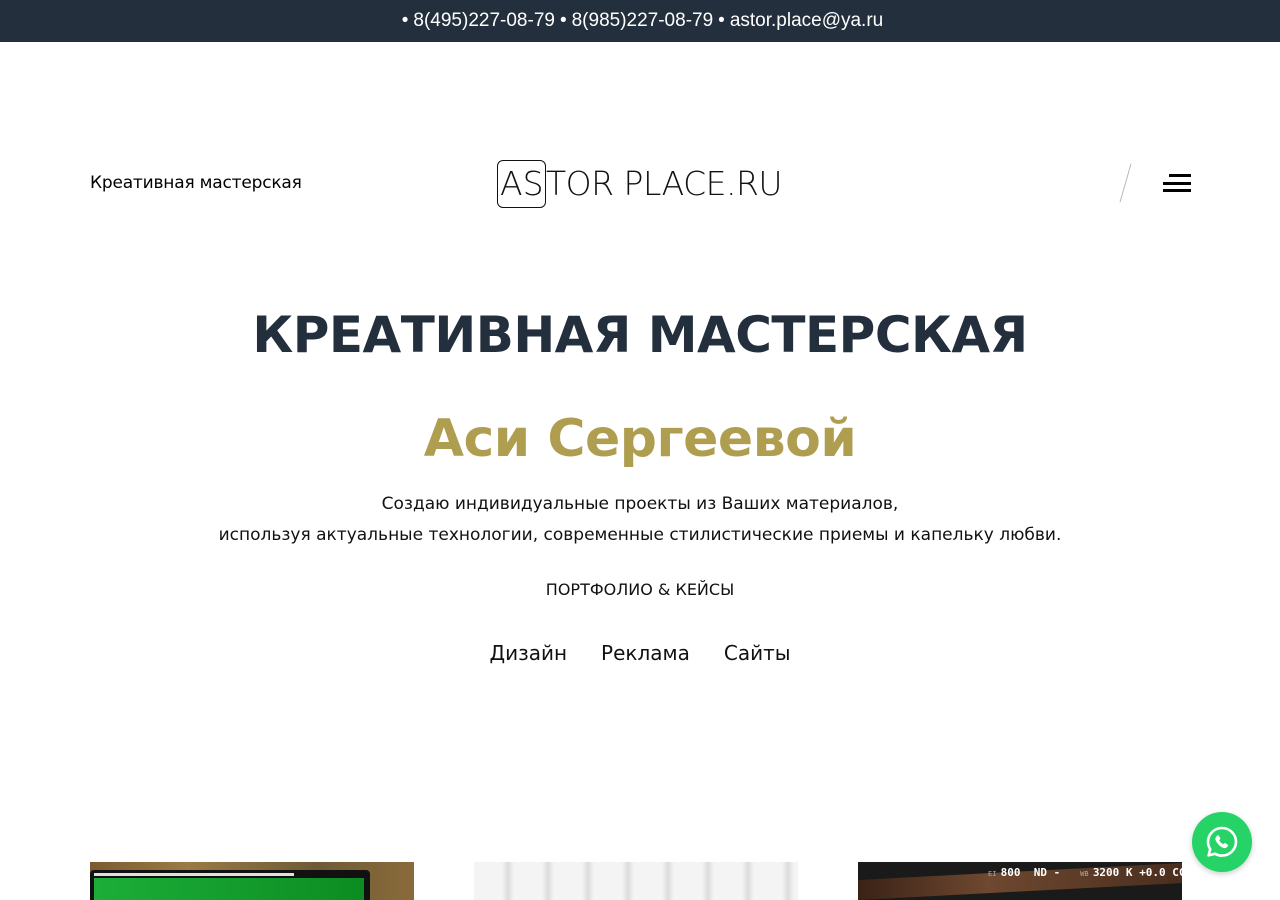  Describe the element at coordinates (484, 21) in the screenshot. I see `phone-link-1: 8(495)227-08-79` at that location.